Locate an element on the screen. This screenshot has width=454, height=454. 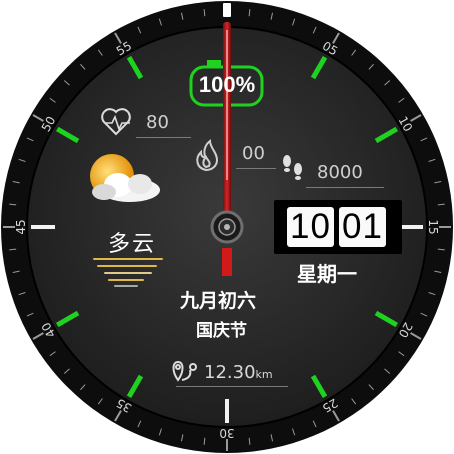
clock-hour: 10 is located at coordinates (310, 227).